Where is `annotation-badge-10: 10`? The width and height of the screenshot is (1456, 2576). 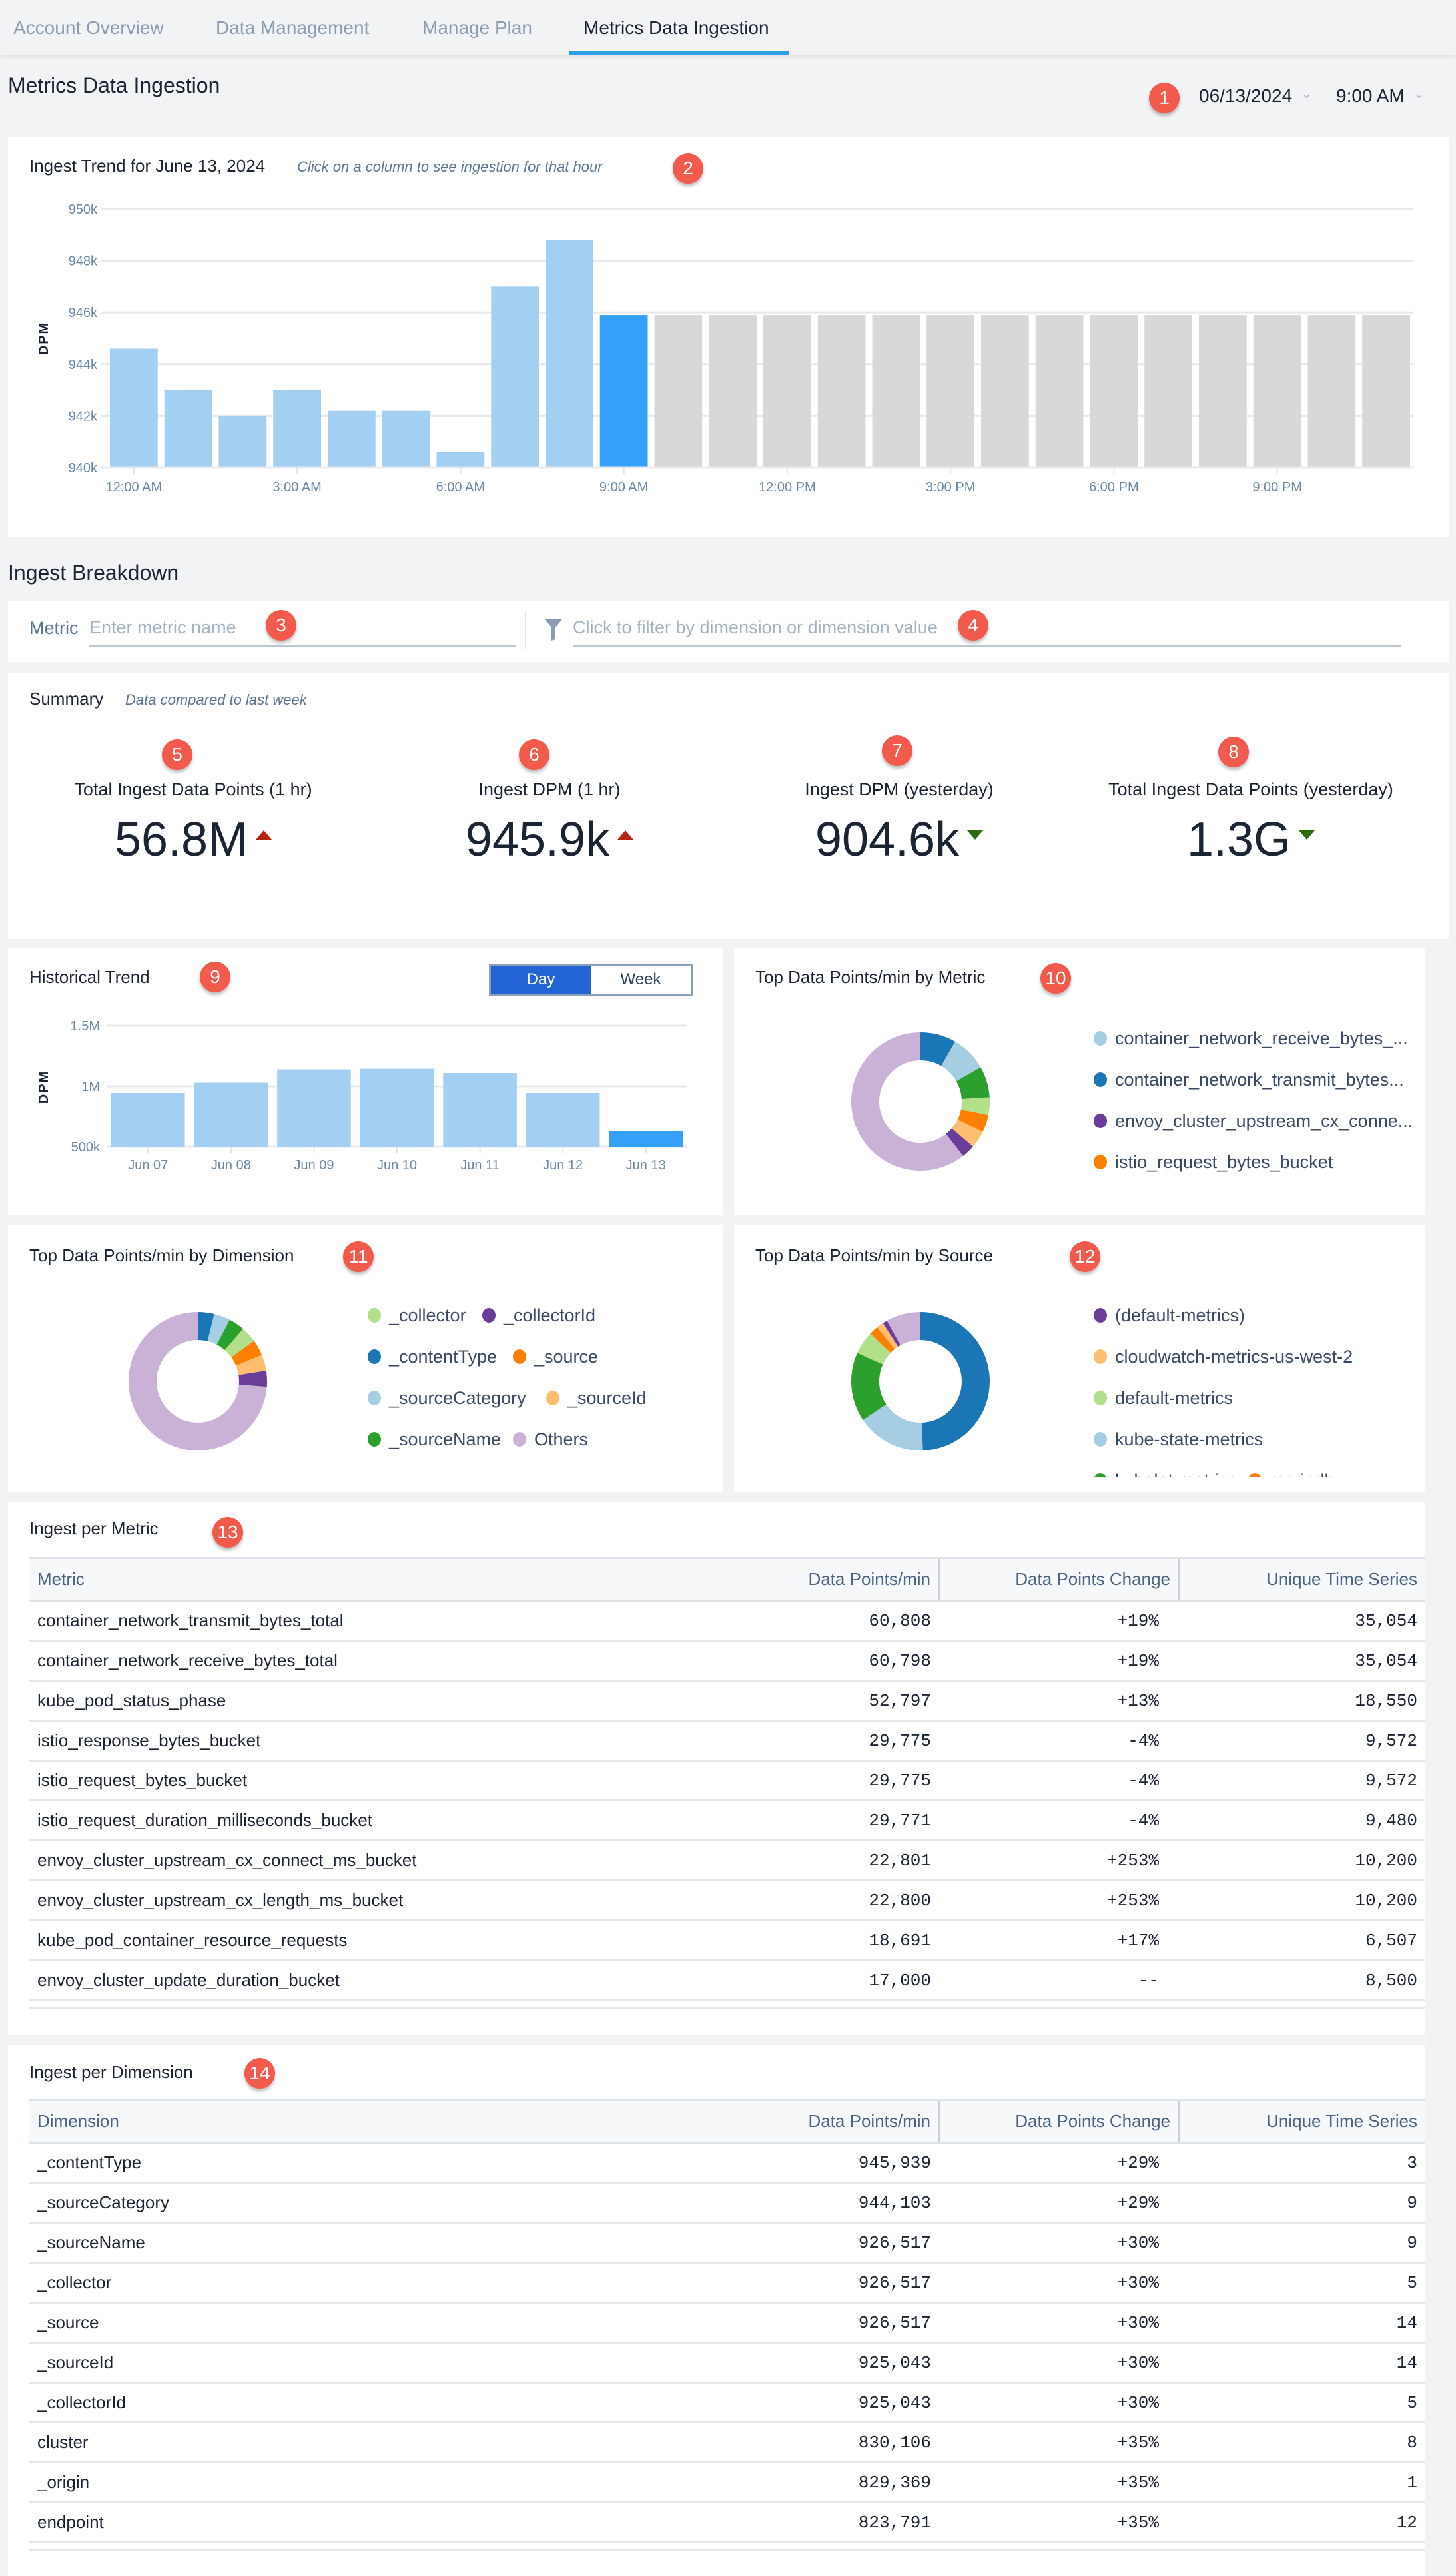
annotation-badge-10: 10 is located at coordinates (1055, 978).